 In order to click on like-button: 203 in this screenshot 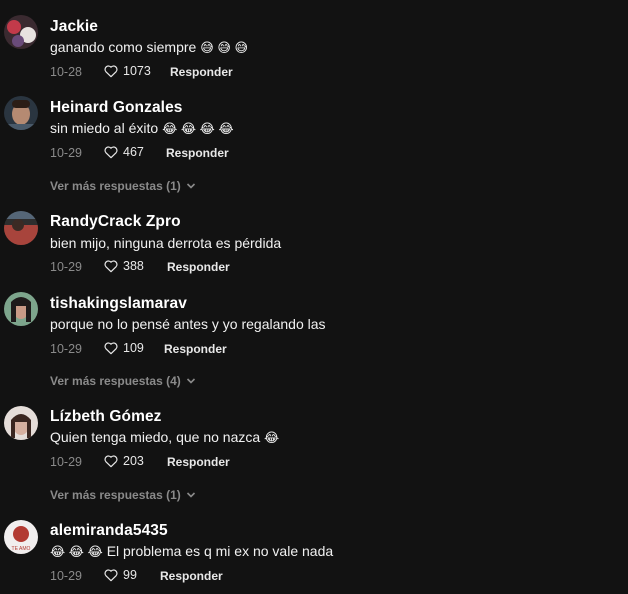, I will do `click(123, 461)`.